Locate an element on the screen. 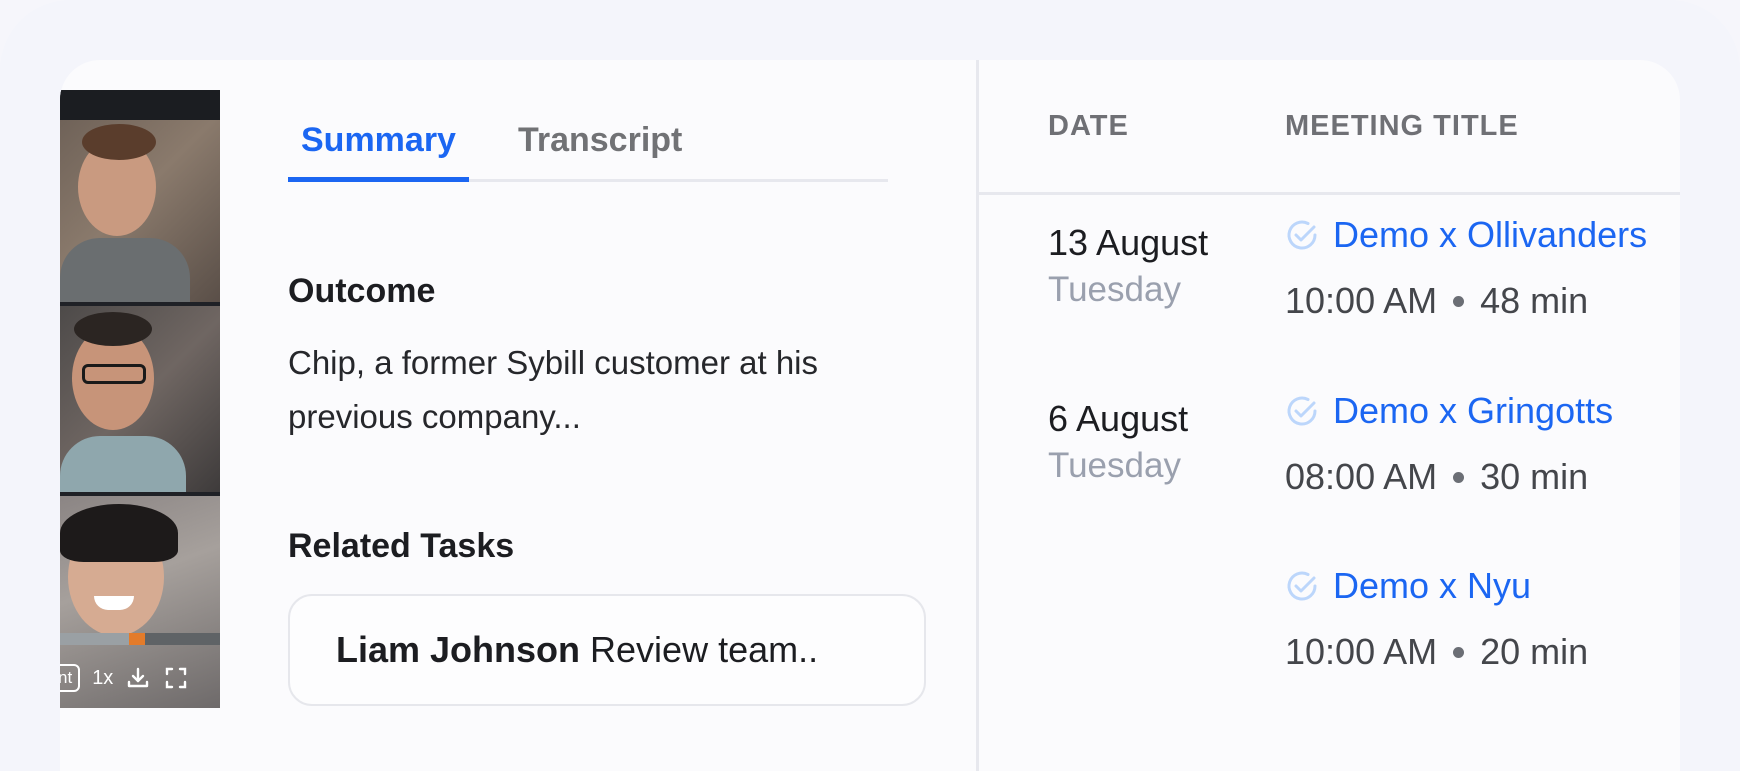 The height and width of the screenshot is (771, 1740). download-icon is located at coordinates (138, 678).